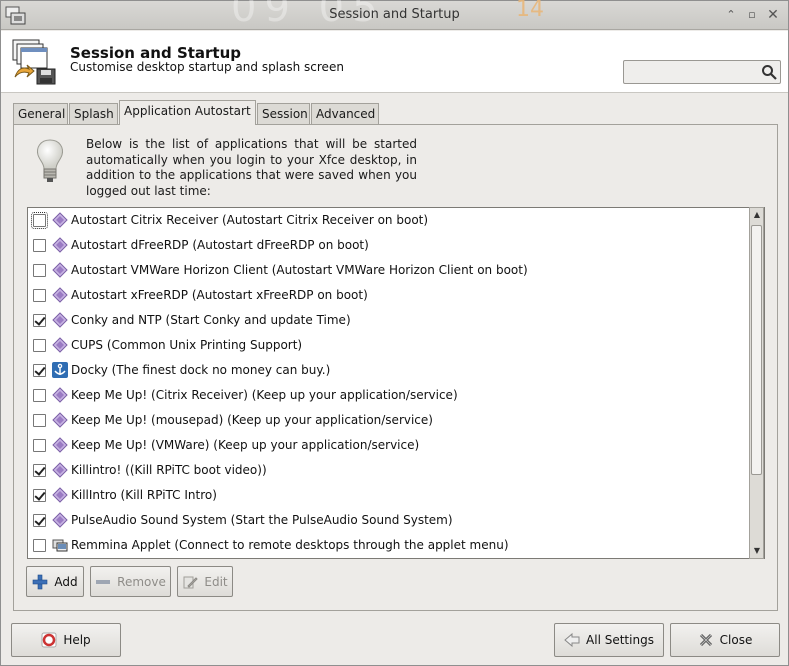  I want to click on title-bar: 09 05 14 Session and Startup ⌃ ▫ ✕, so click(394, 15).